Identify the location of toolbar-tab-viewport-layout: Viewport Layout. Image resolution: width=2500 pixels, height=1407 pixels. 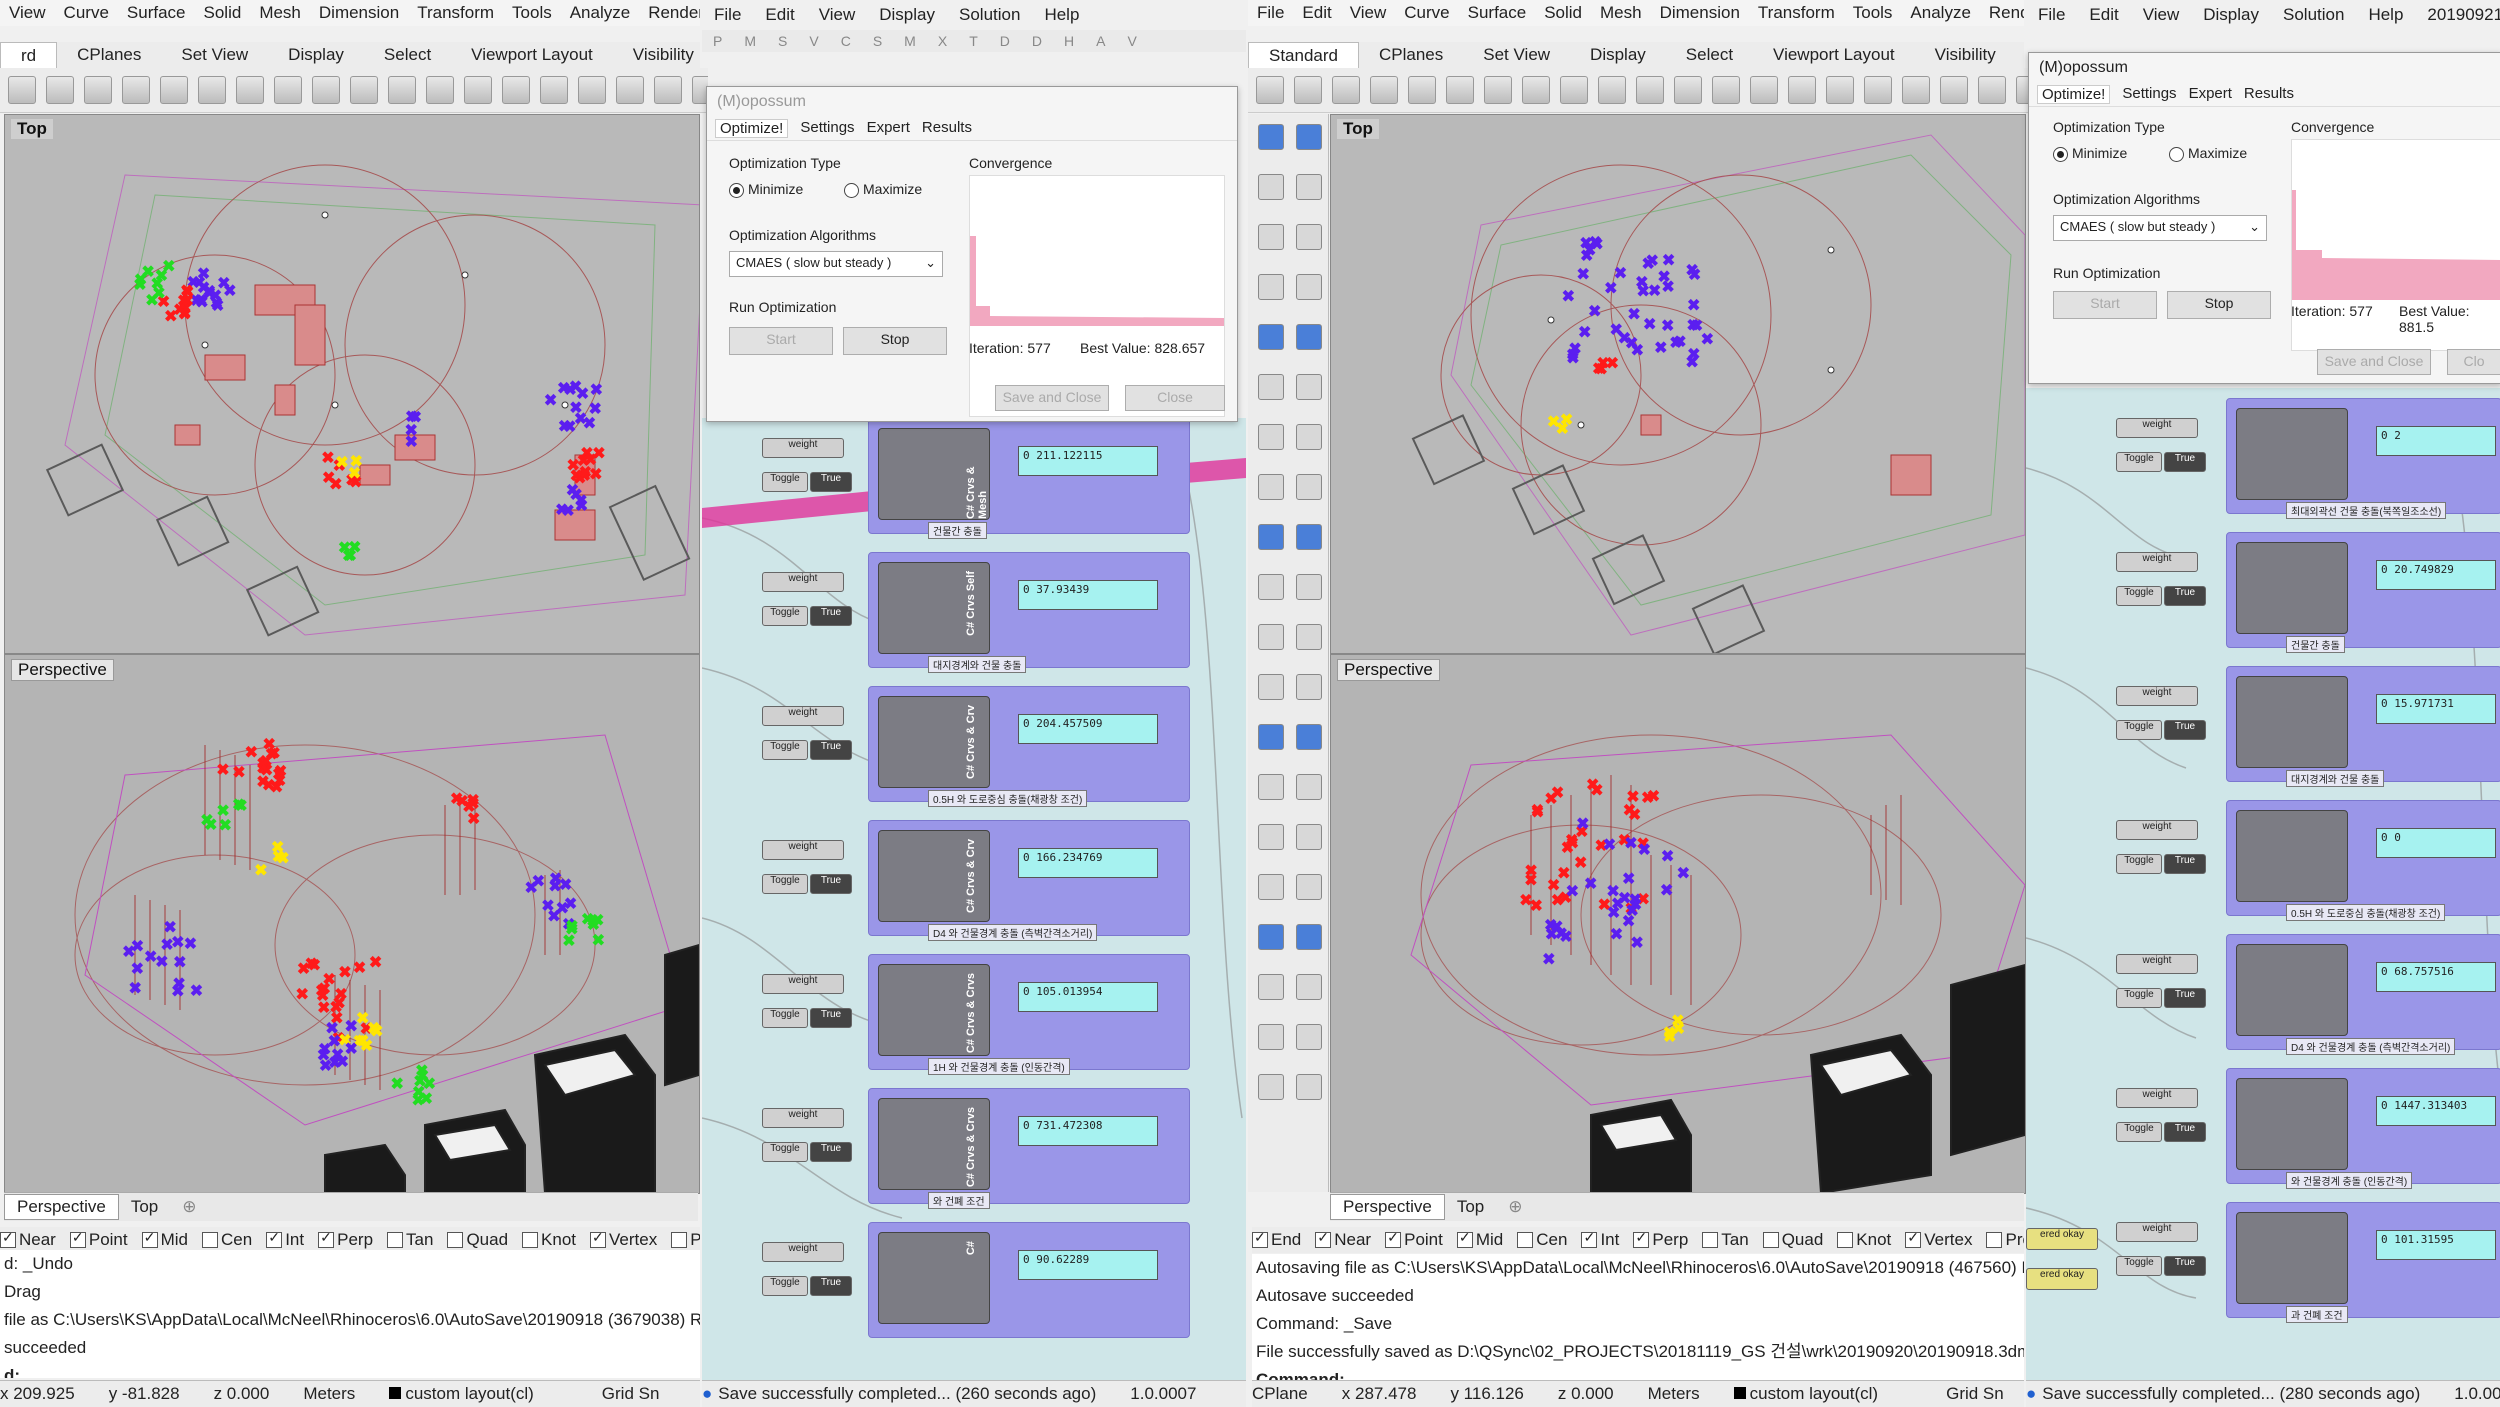
(532, 55).